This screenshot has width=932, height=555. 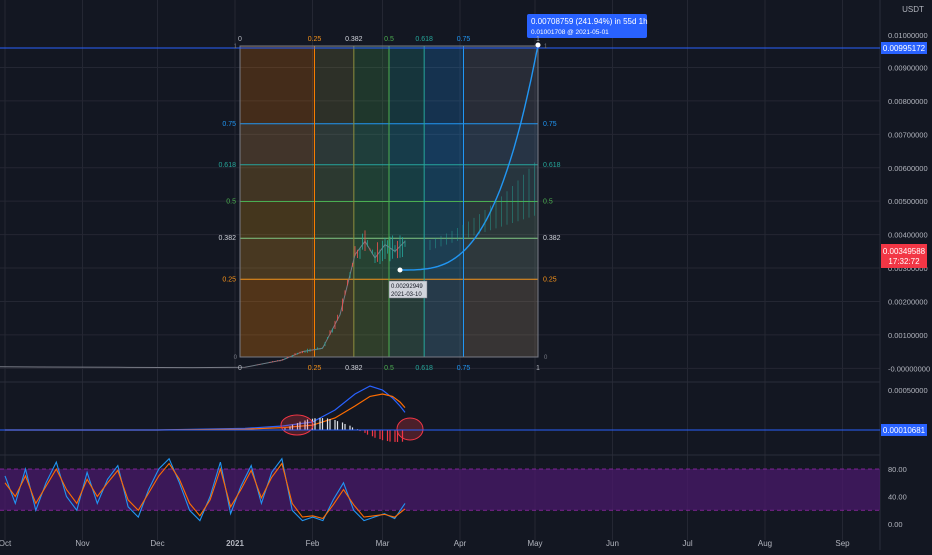 What do you see at coordinates (904, 261) in the screenshot?
I see `countdown-text: 17:32:72` at bounding box center [904, 261].